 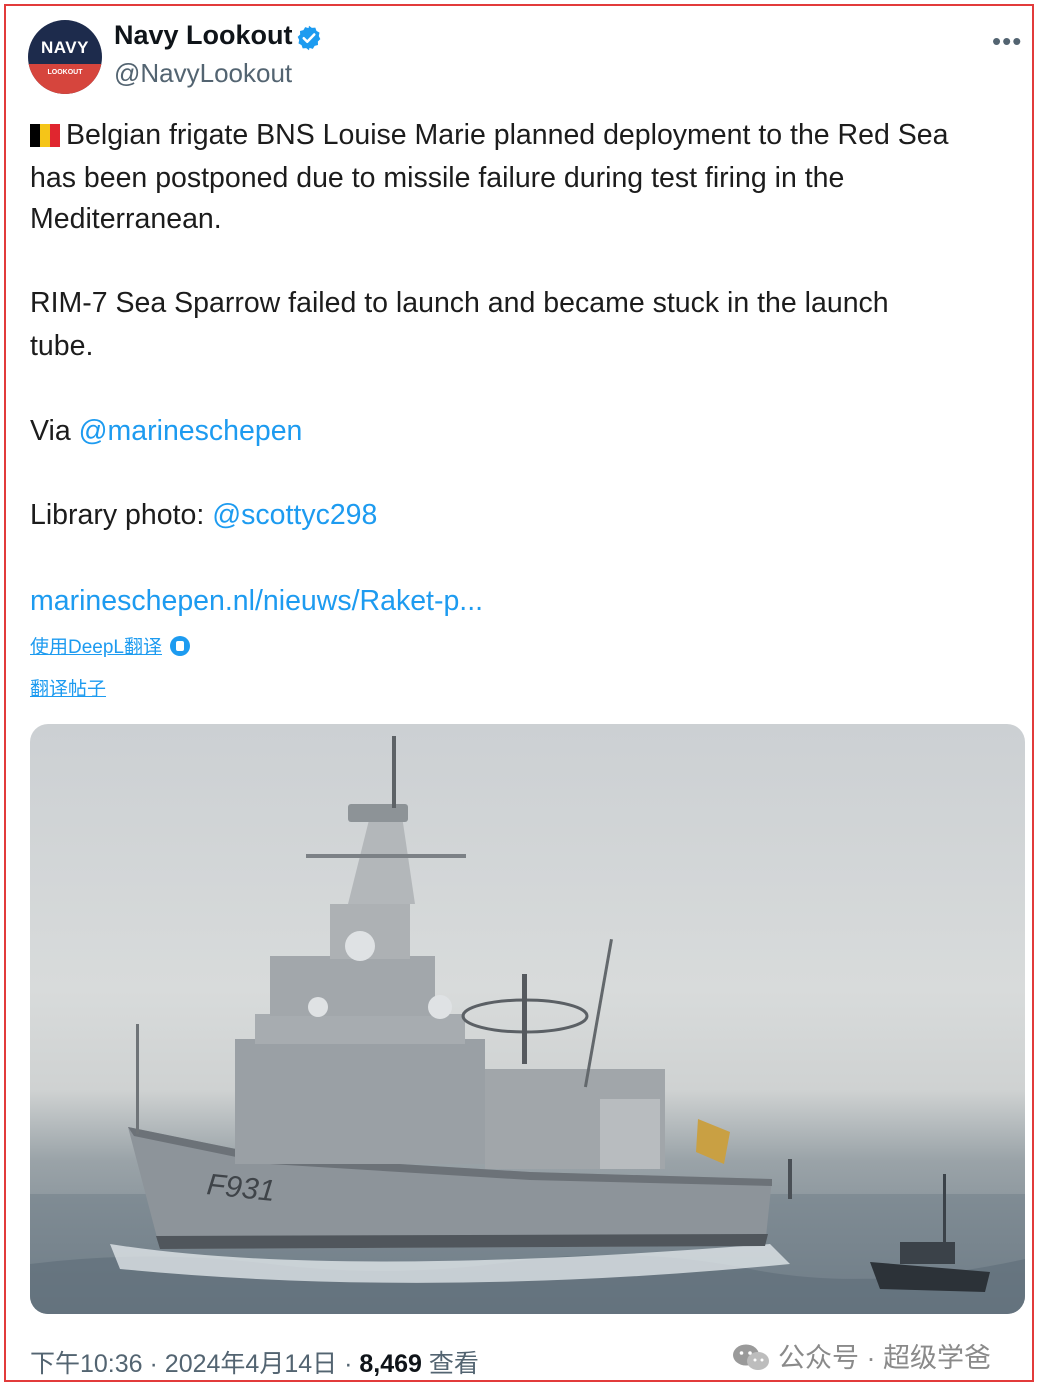 What do you see at coordinates (203, 73) in the screenshot?
I see `author-handle: @NavyLookout` at bounding box center [203, 73].